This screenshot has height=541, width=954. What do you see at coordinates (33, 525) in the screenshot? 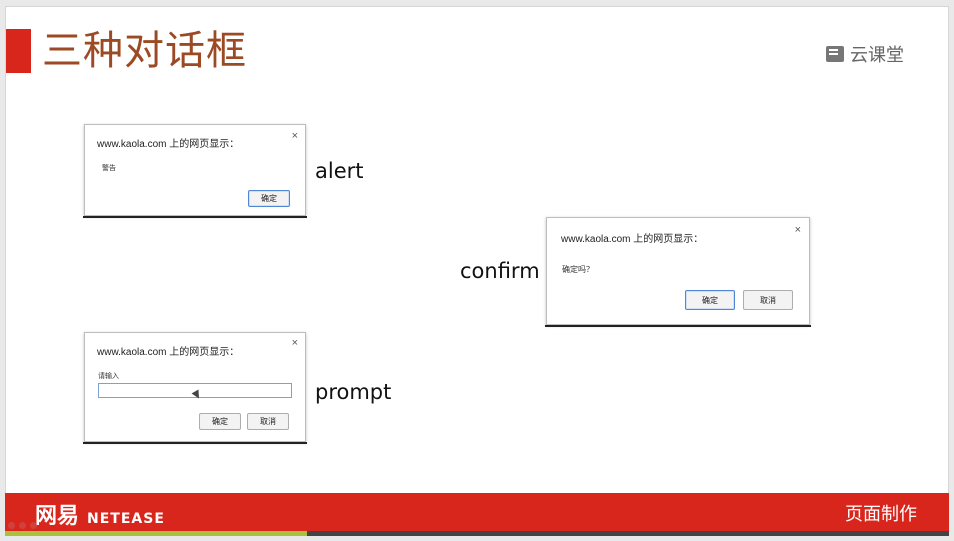
I see `next-icon` at bounding box center [33, 525].